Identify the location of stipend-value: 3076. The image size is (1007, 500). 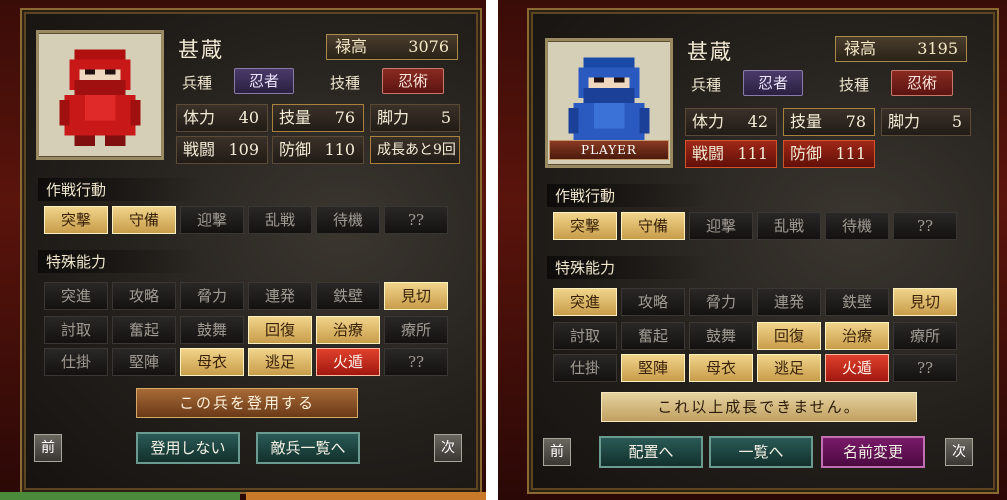
(428, 46).